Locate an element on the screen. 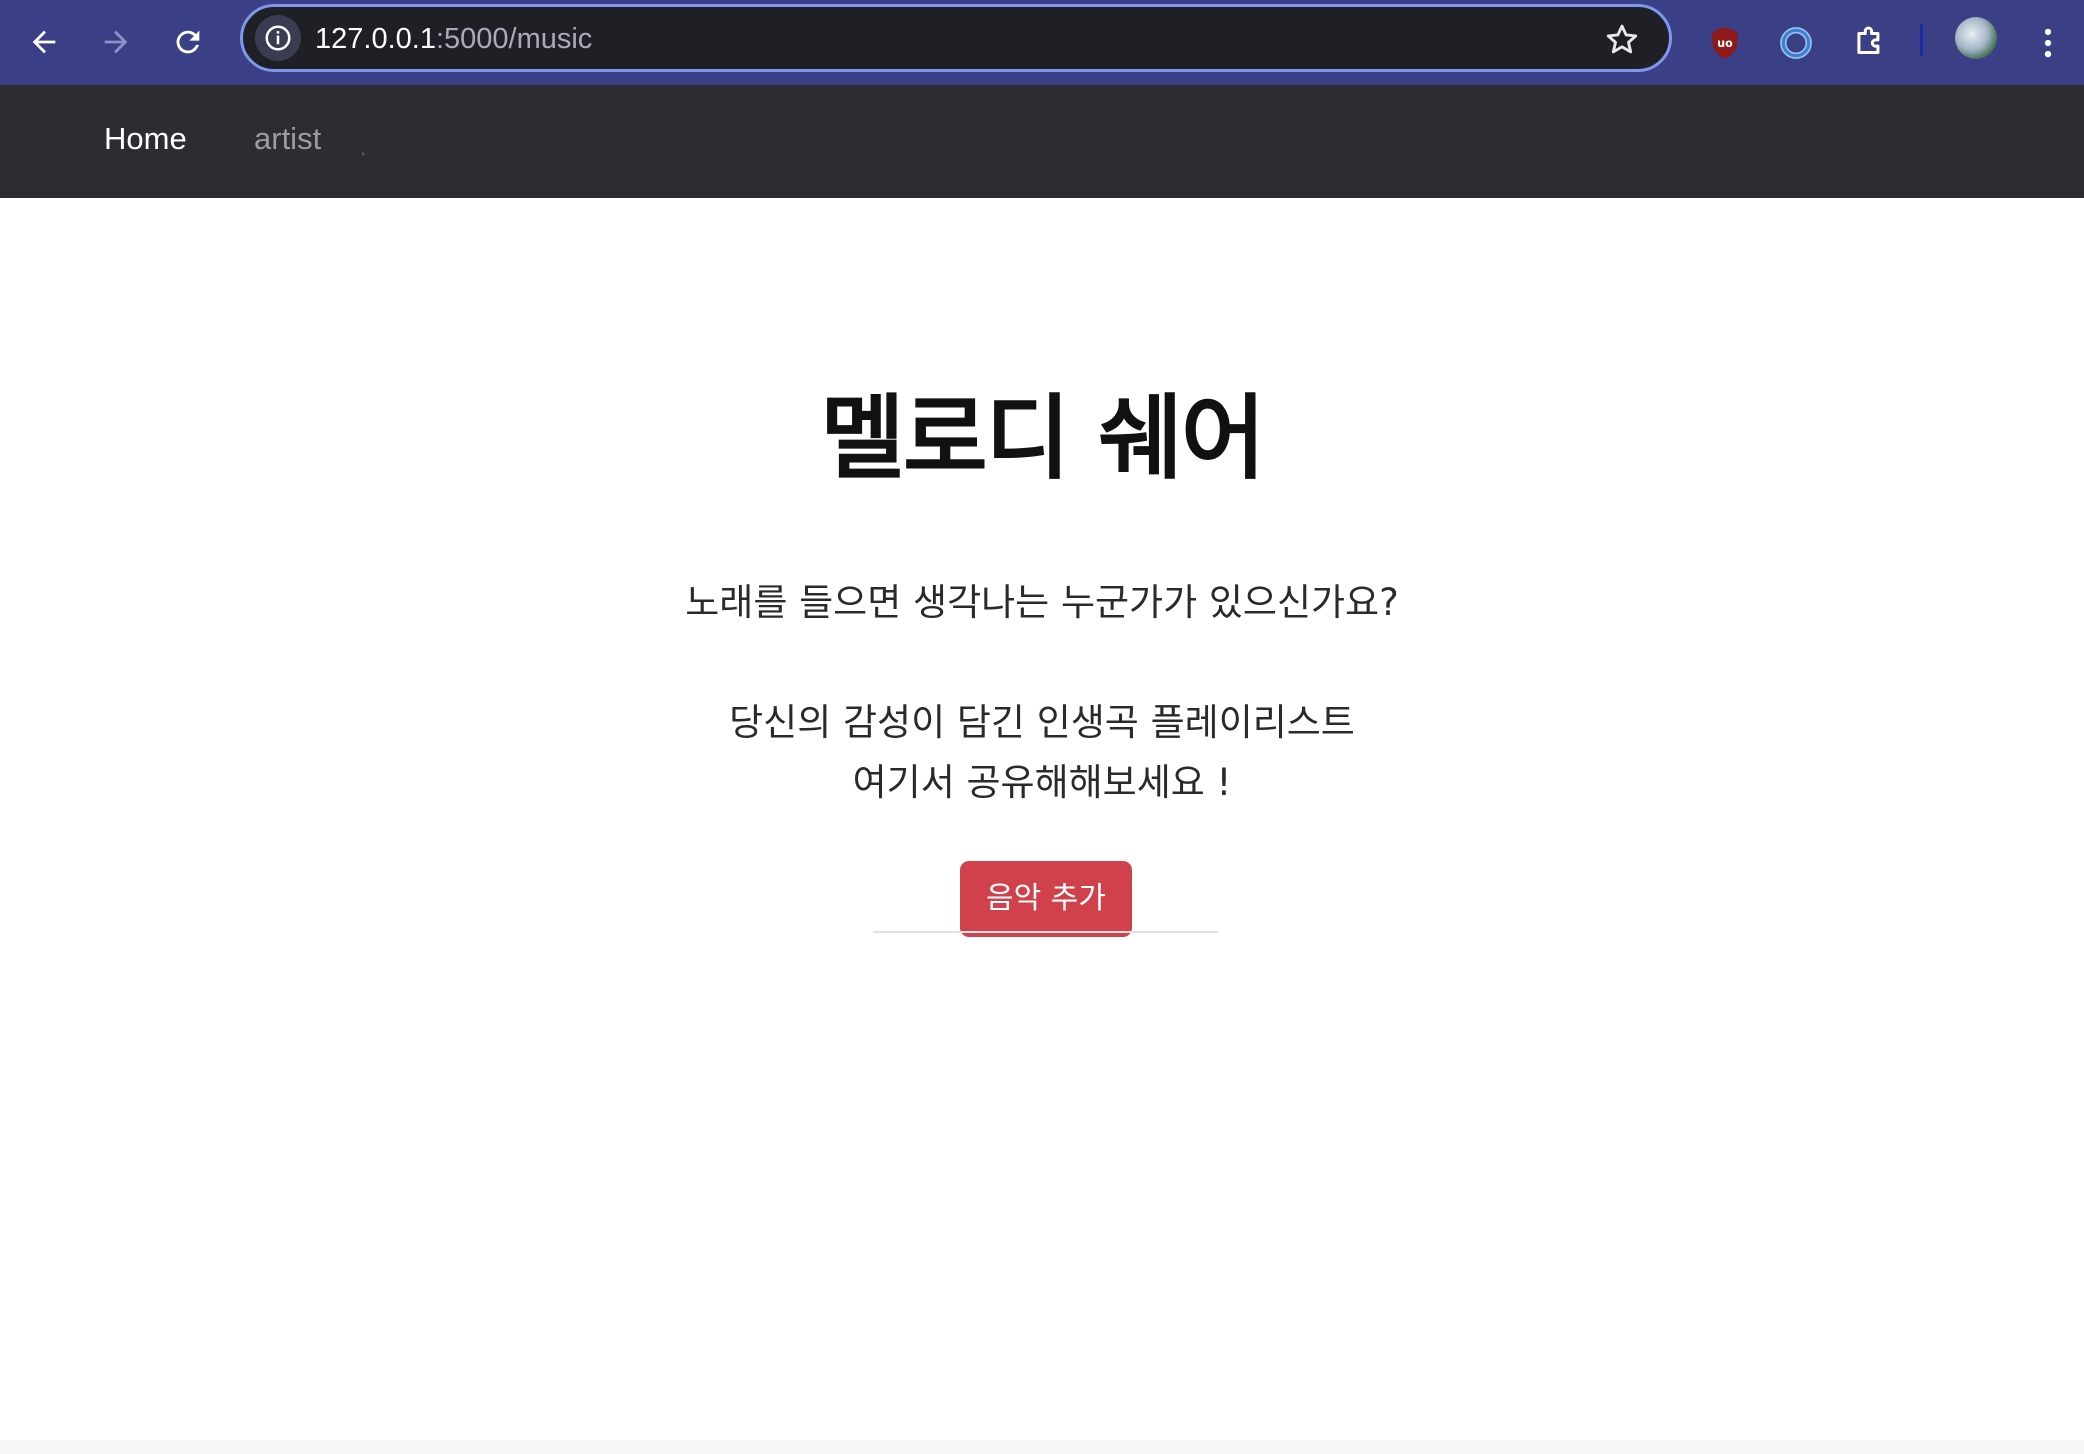 Image resolution: width=2084 pixels, height=1454 pixels. hero-question: 노래를 들으면 생각나는 누군가가 있으신가요? is located at coordinates (1042, 602).